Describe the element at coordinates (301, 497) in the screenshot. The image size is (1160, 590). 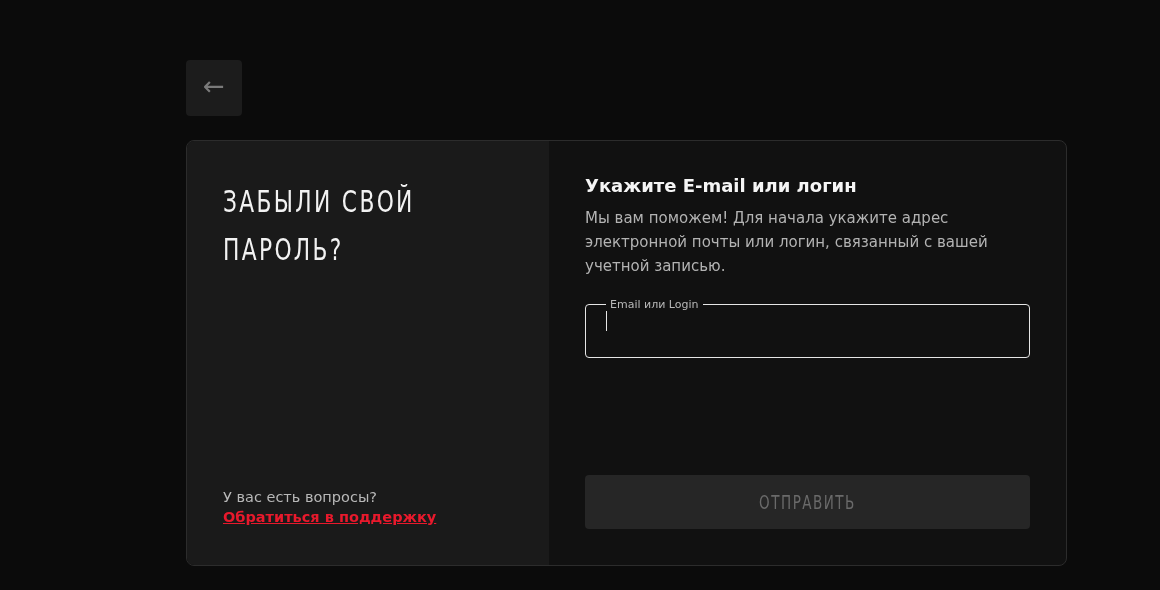
I see `question-text: У вас есть вопросы?` at that location.